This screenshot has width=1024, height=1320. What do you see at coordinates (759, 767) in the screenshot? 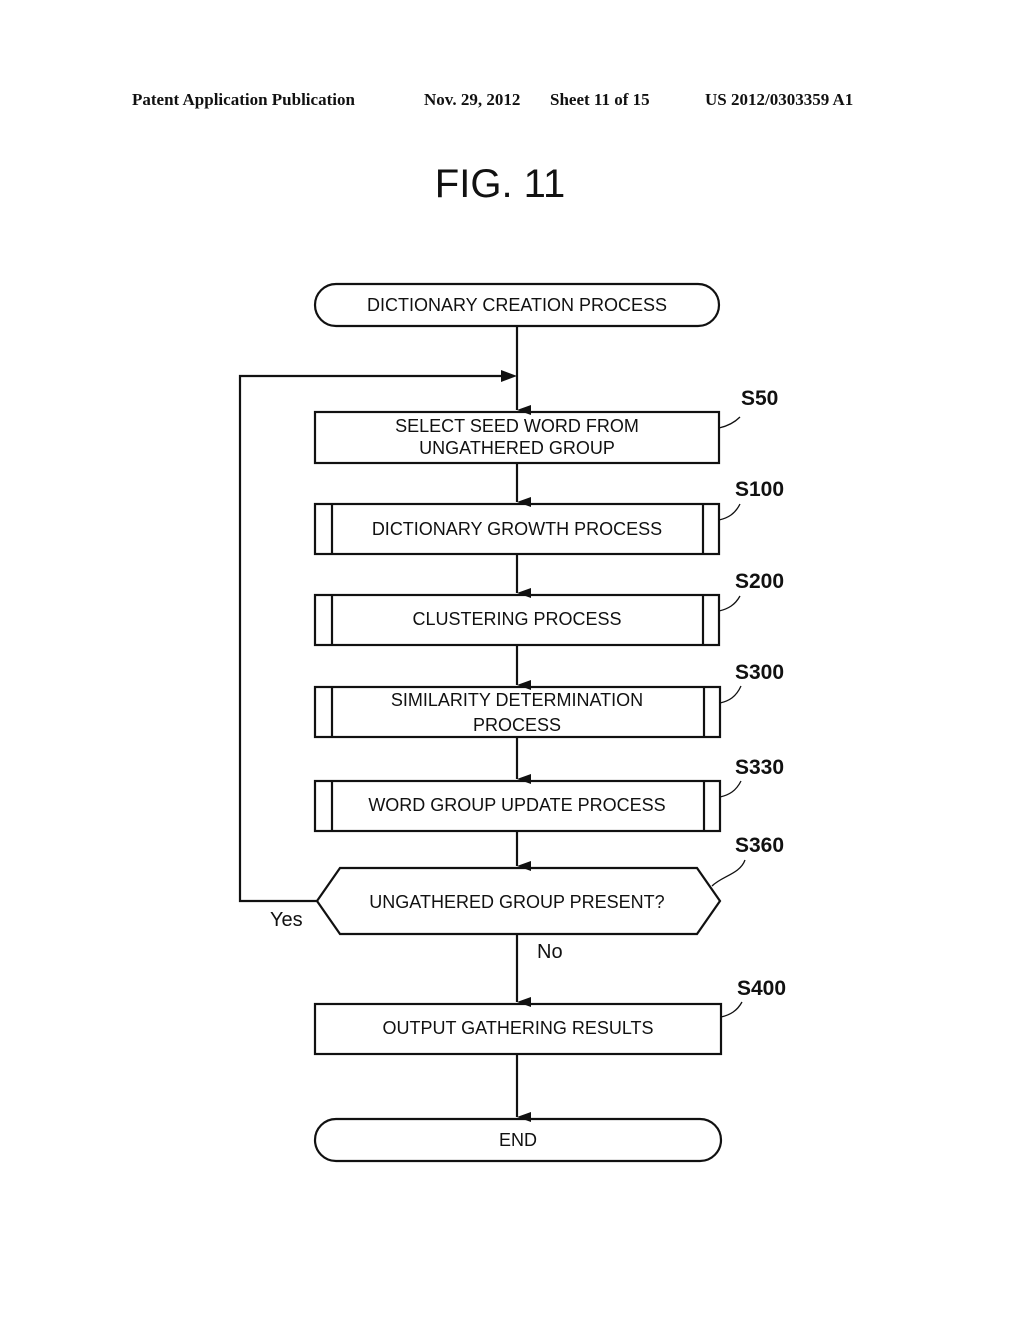
I see `step-s330-id: S330` at bounding box center [759, 767].